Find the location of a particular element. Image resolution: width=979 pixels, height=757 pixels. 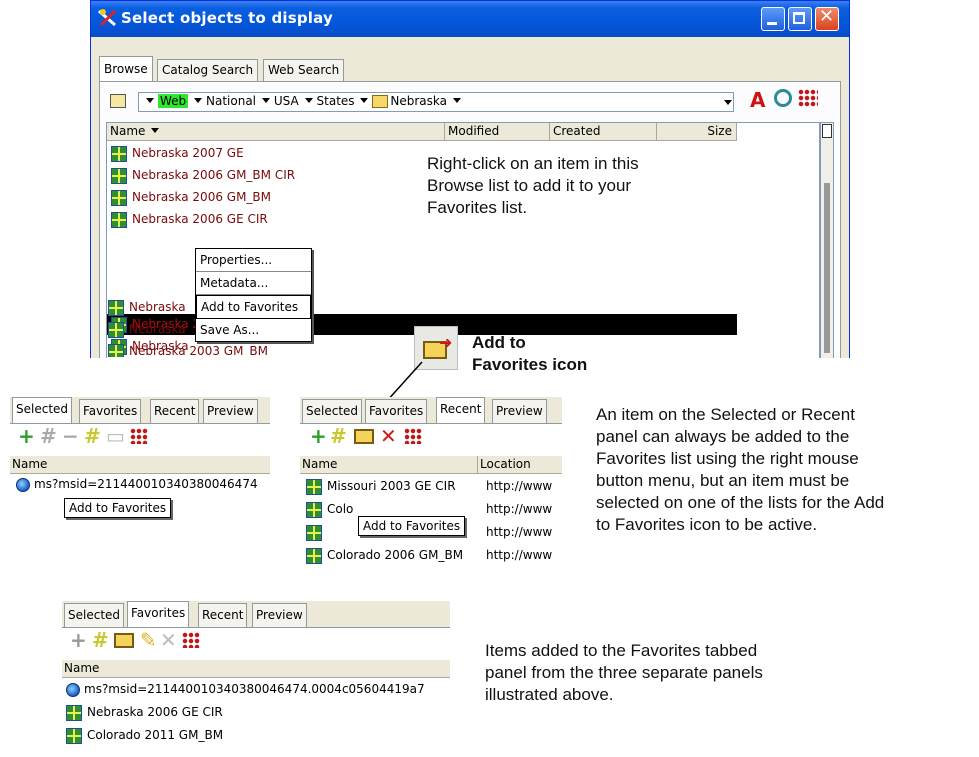

list-item: Nebraska 2003 GM_BM is located at coordinates (188, 349).